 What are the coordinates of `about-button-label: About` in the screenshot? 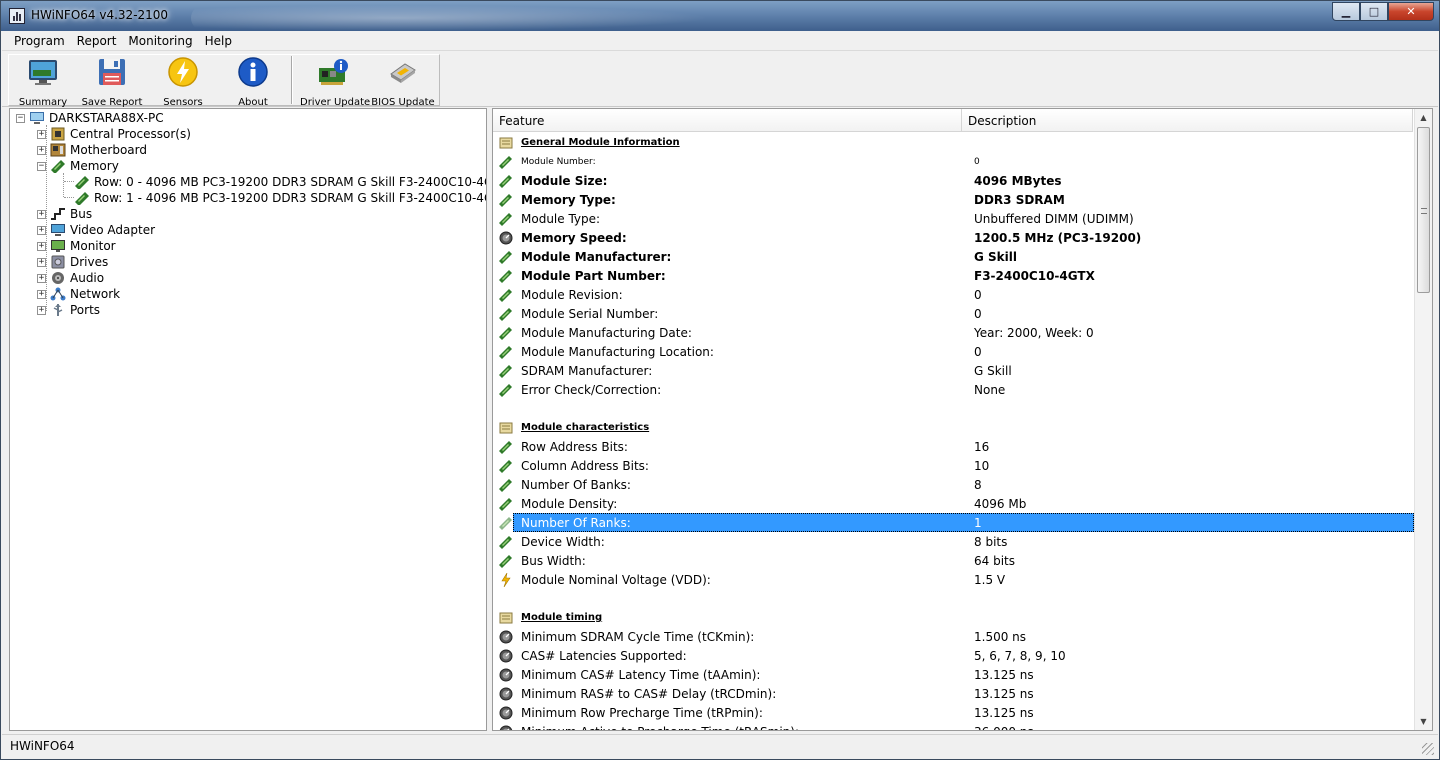 It's located at (253, 102).